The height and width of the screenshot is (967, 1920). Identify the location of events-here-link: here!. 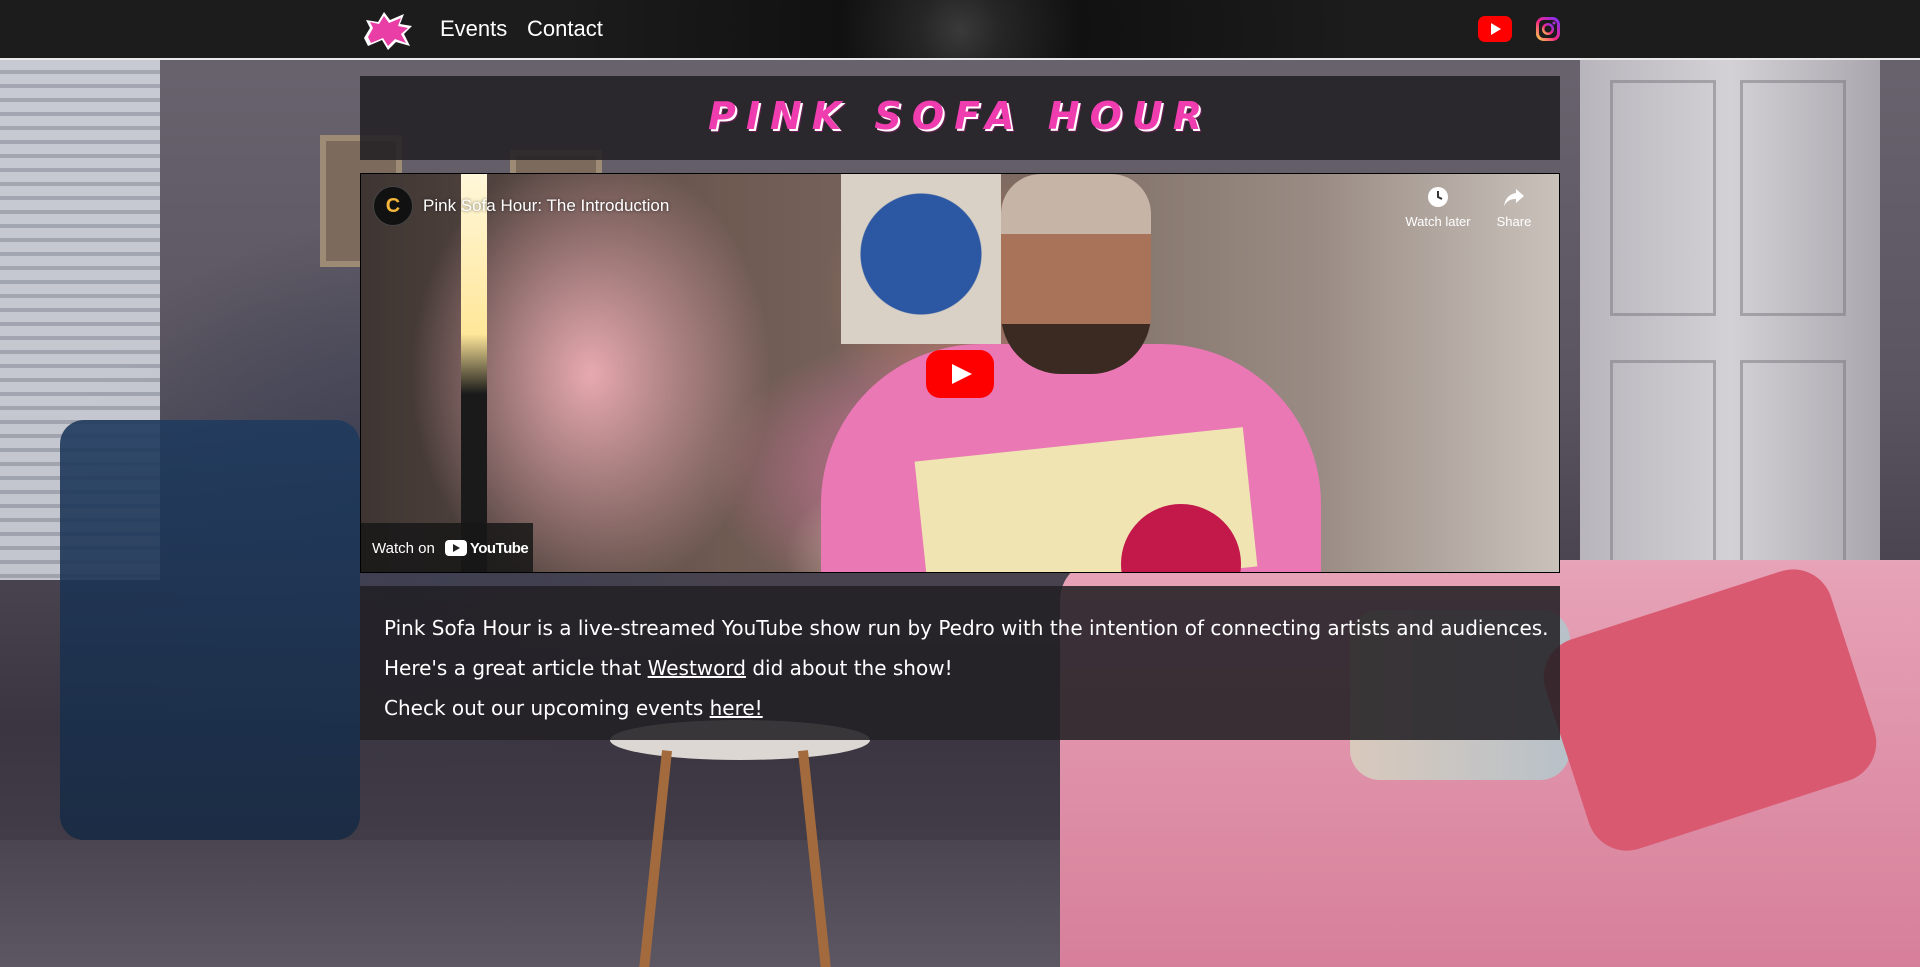
(736, 708).